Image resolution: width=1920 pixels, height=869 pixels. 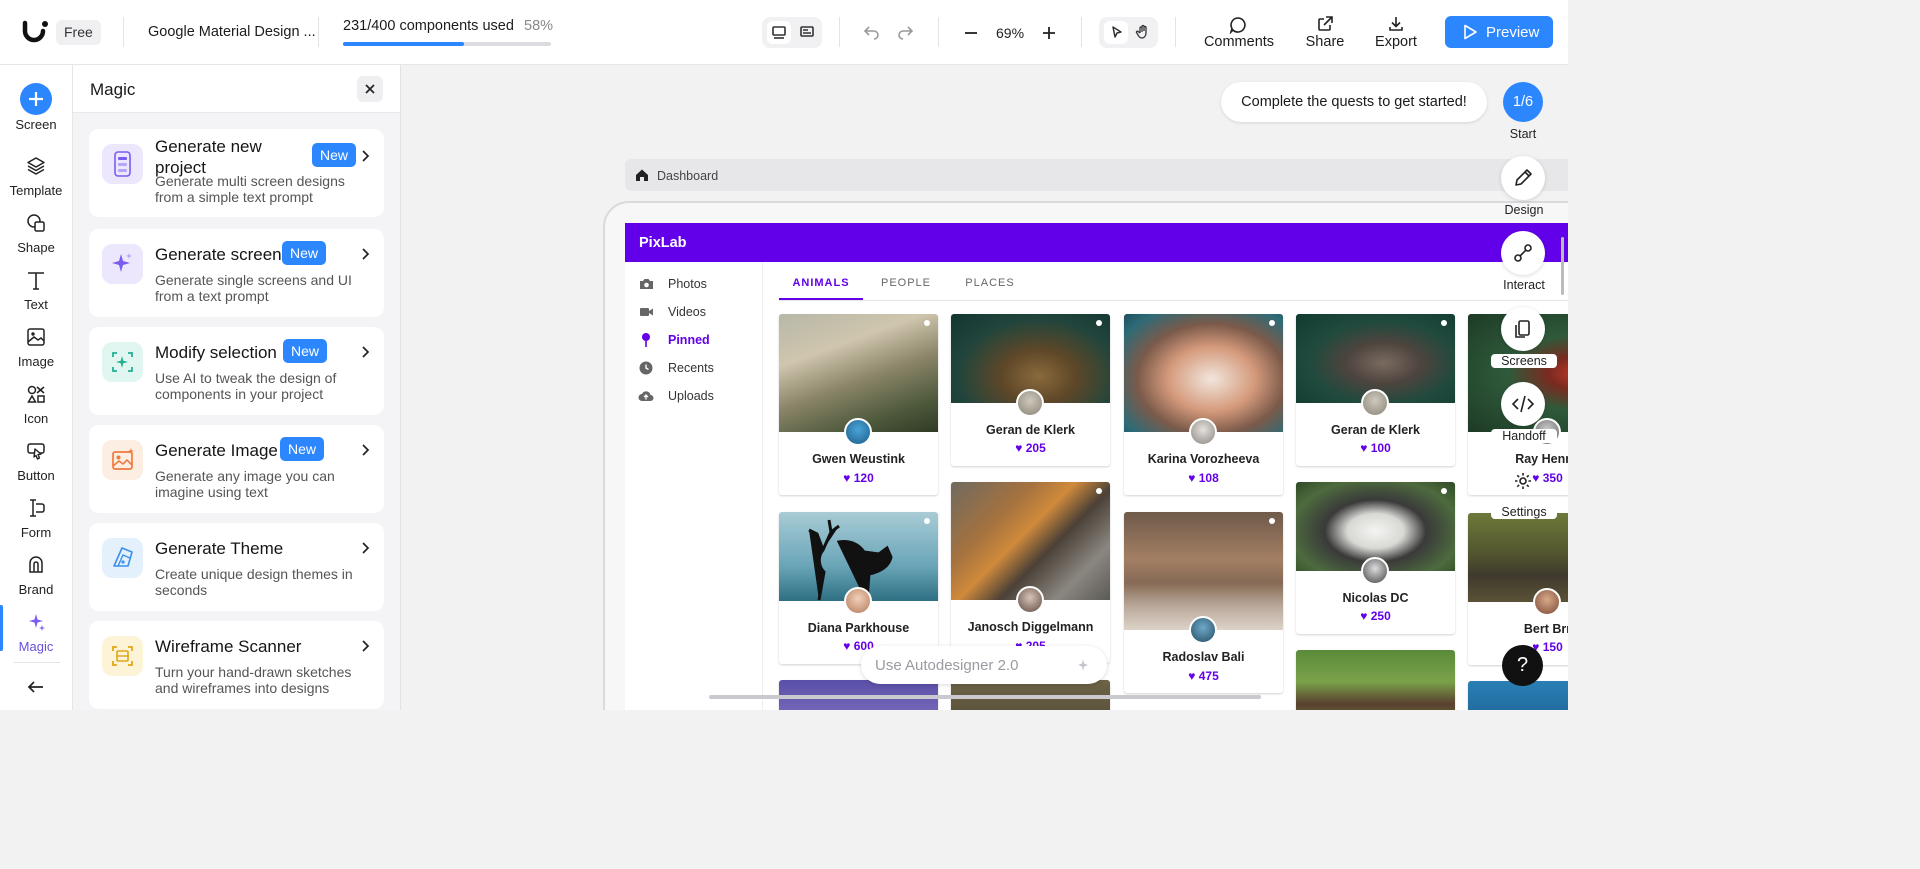 What do you see at coordinates (1203, 571) in the screenshot?
I see `photo-monkey` at bounding box center [1203, 571].